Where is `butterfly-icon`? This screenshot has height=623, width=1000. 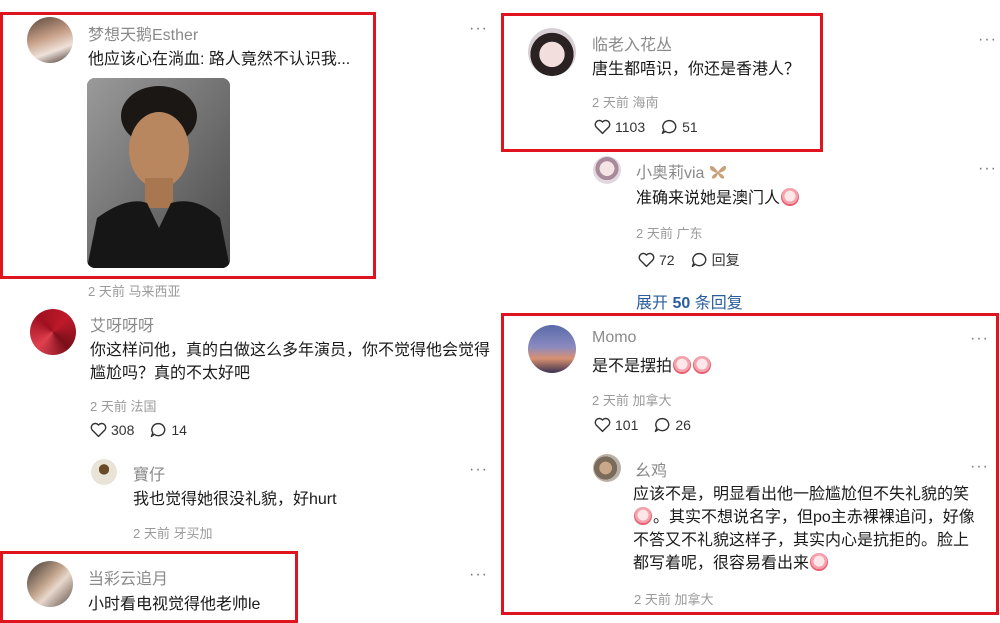
butterfly-icon is located at coordinates (718, 172).